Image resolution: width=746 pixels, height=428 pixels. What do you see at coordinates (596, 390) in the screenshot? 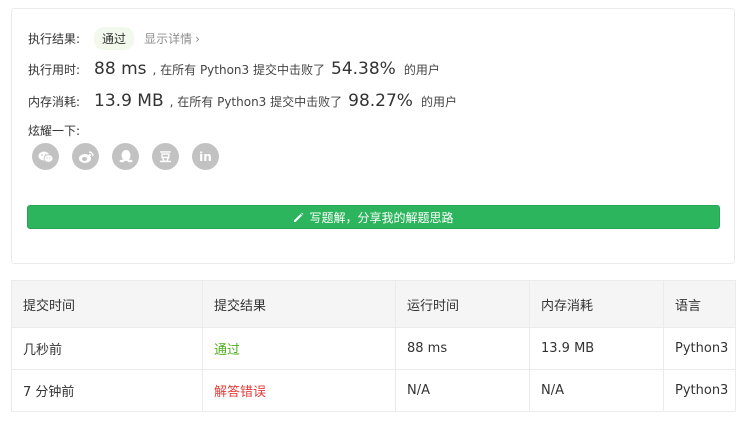
I see `memory-cell: N/A` at bounding box center [596, 390].